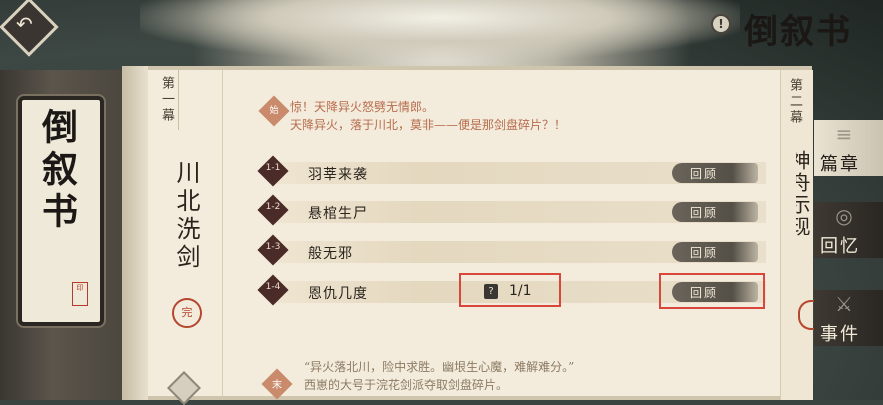 The height and width of the screenshot is (405, 883). I want to click on back-arrow-icon: ↶, so click(24, 24).